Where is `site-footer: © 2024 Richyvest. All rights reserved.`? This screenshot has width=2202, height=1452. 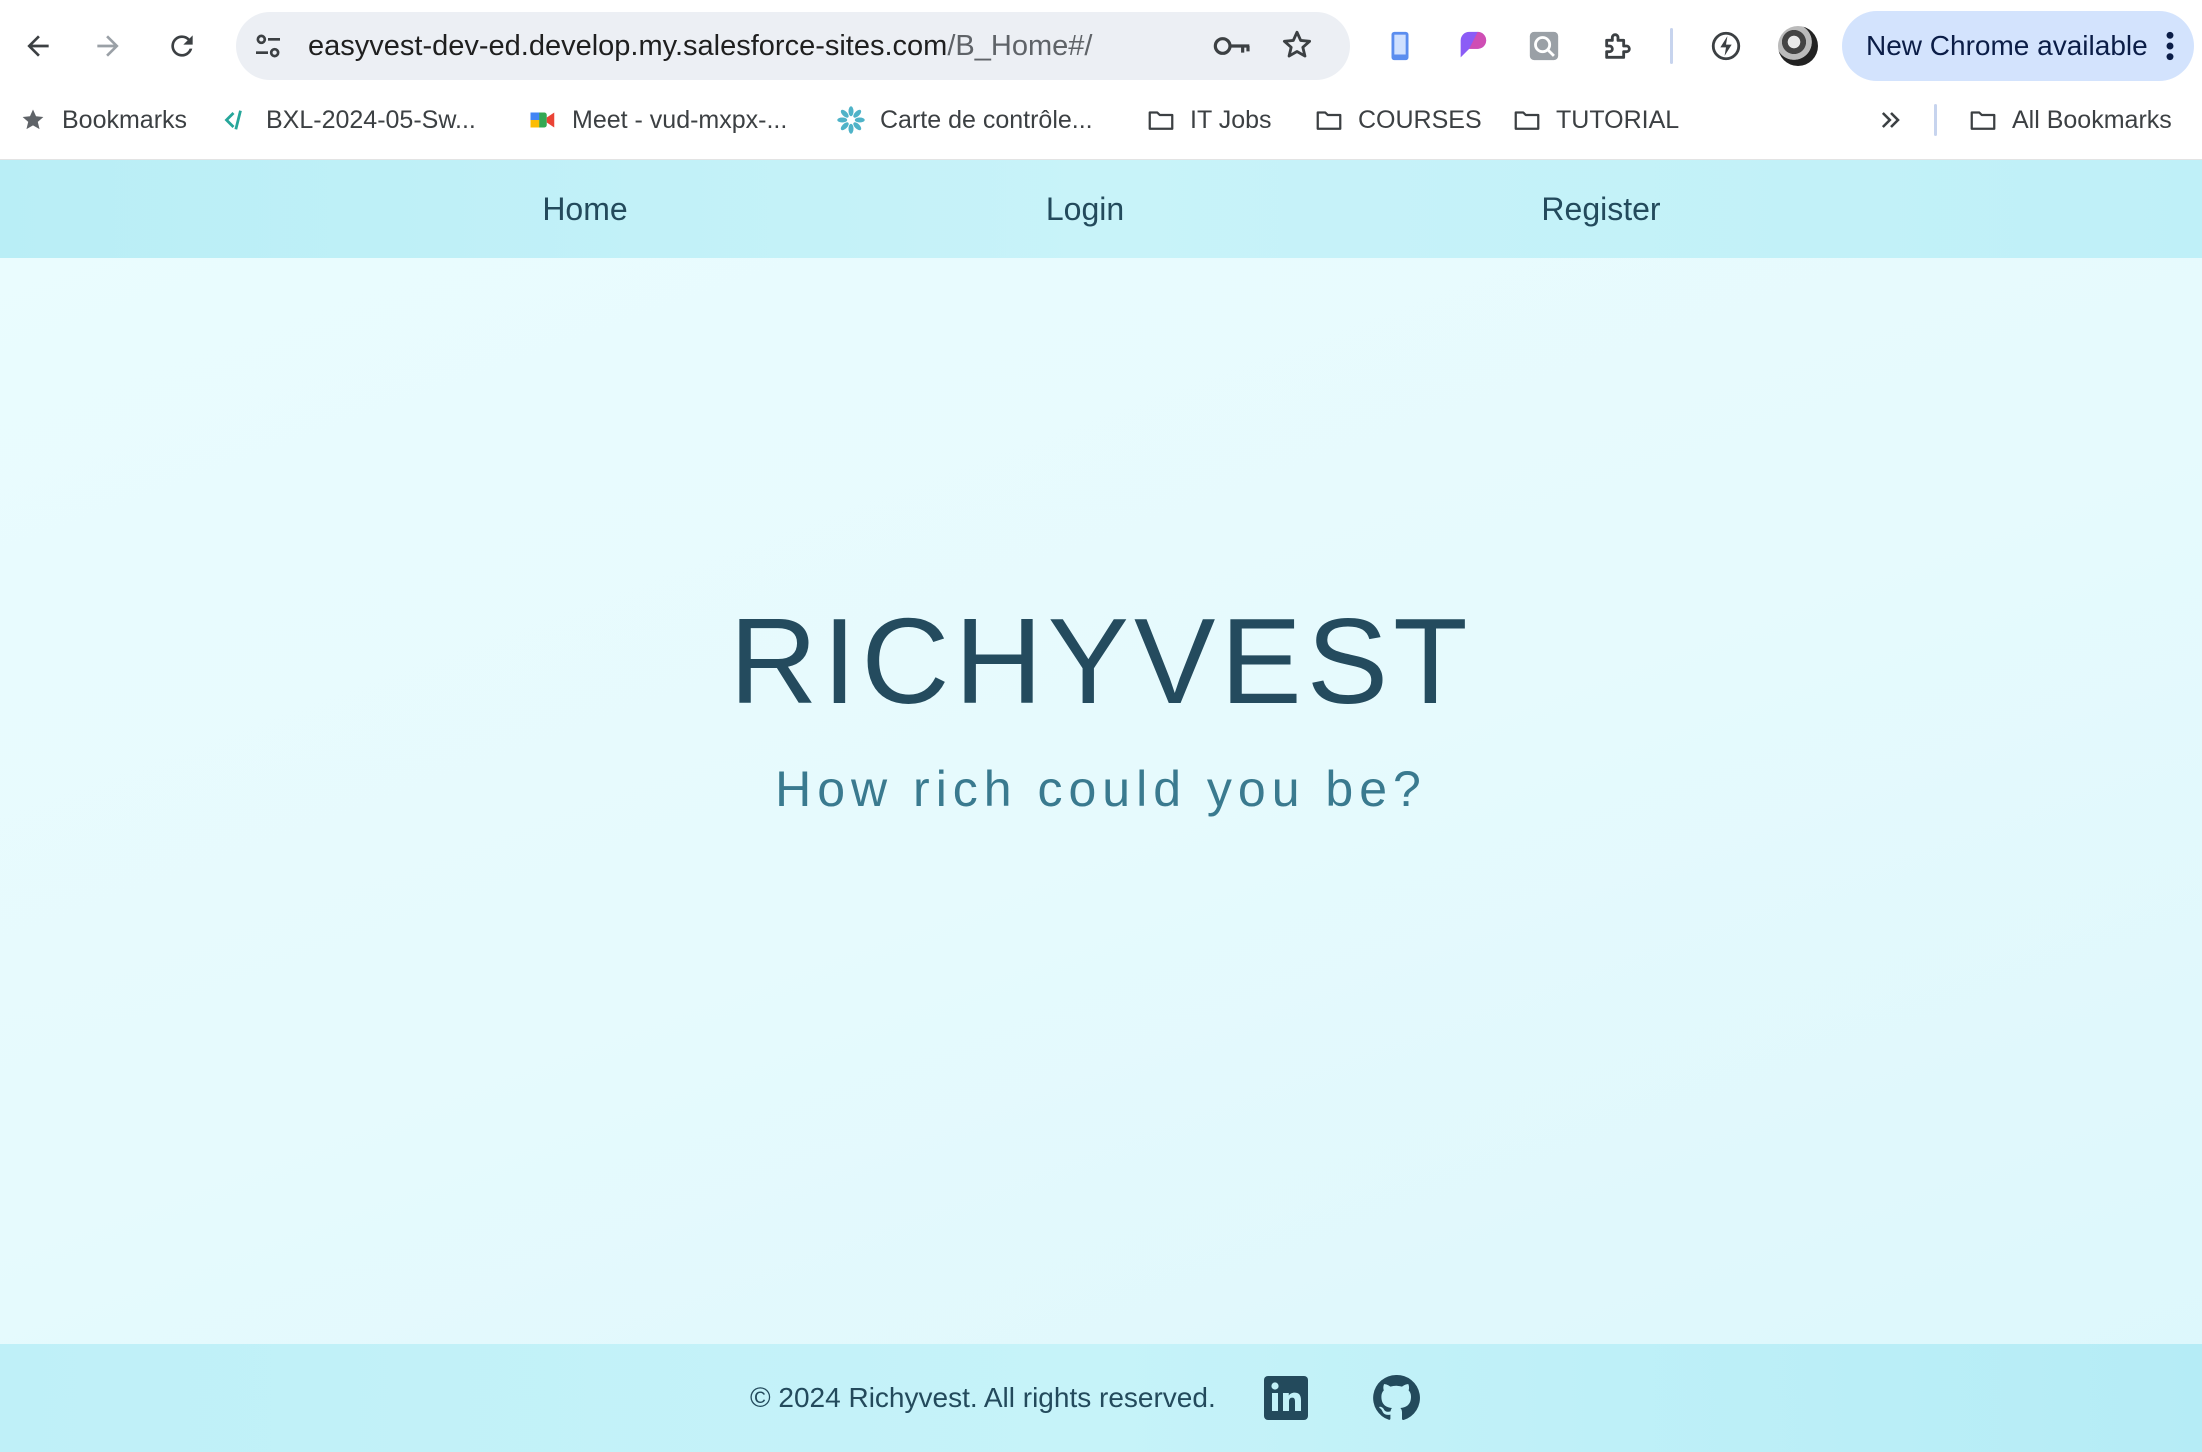
site-footer: © 2024 Richyvest. All rights reserved. is located at coordinates (1101, 1398).